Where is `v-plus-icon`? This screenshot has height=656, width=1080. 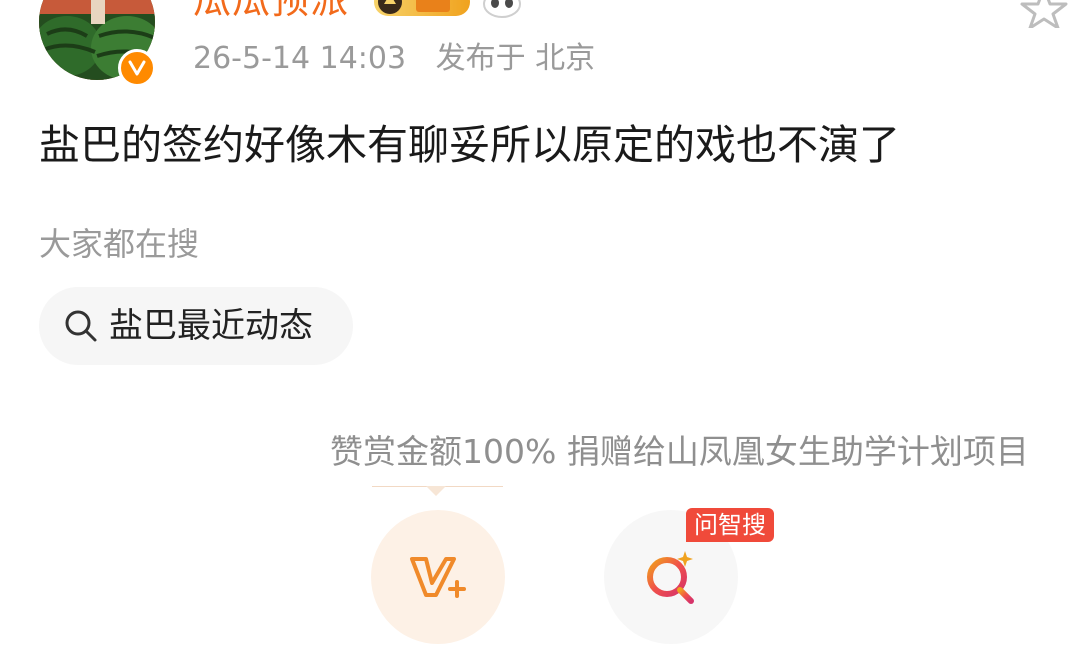
v-plus-icon is located at coordinates (438, 577).